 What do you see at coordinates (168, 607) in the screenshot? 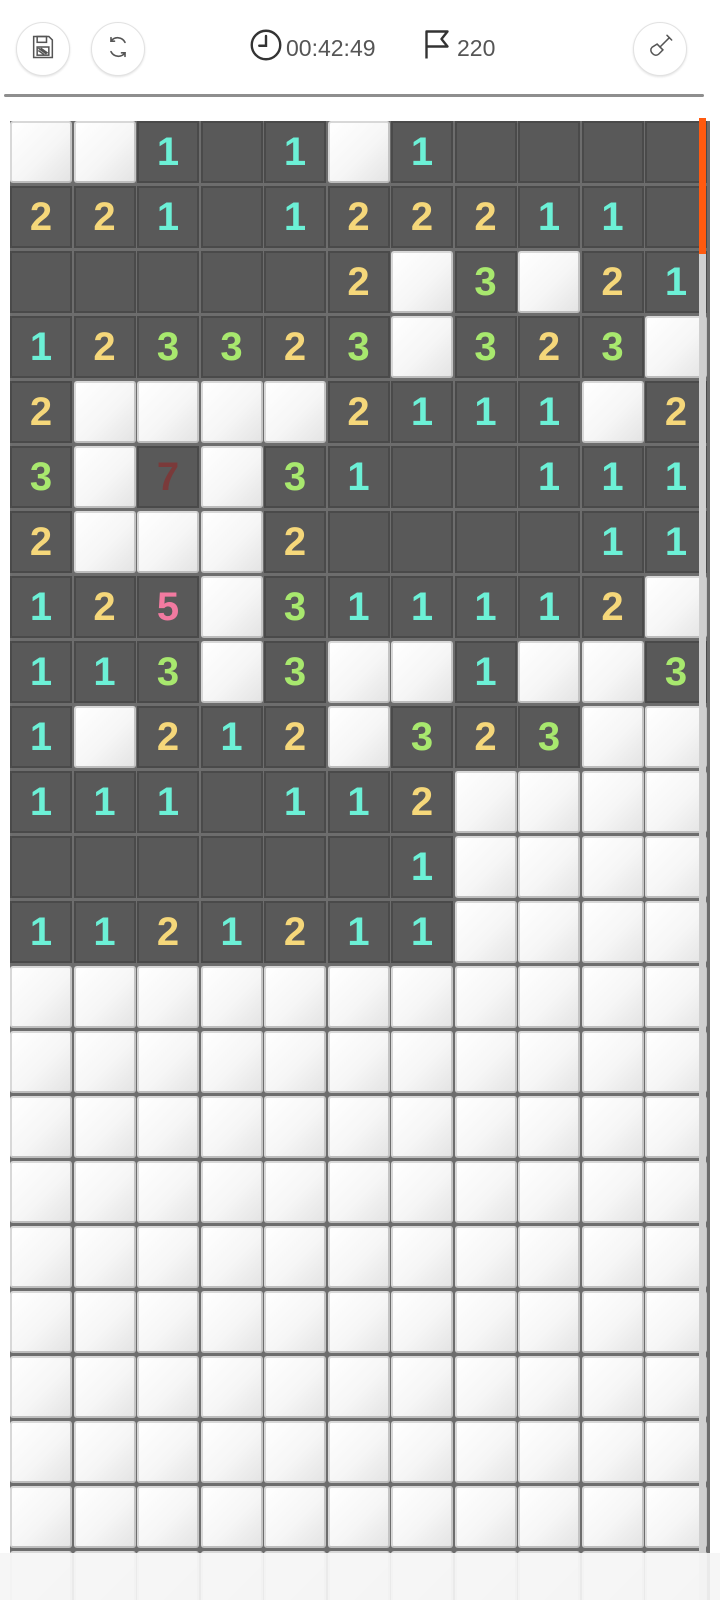
I see `number-cell: 5` at bounding box center [168, 607].